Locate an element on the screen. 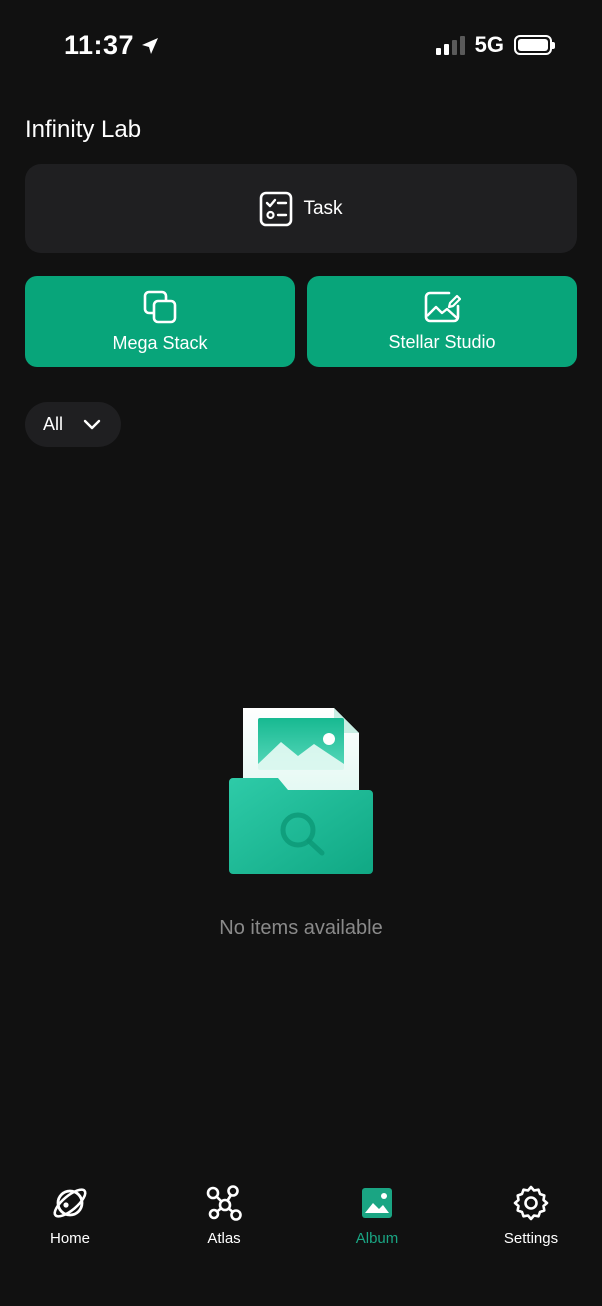 Image resolution: width=602 pixels, height=1306 pixels. mega-stack-button: Mega Stack is located at coordinates (160, 321).